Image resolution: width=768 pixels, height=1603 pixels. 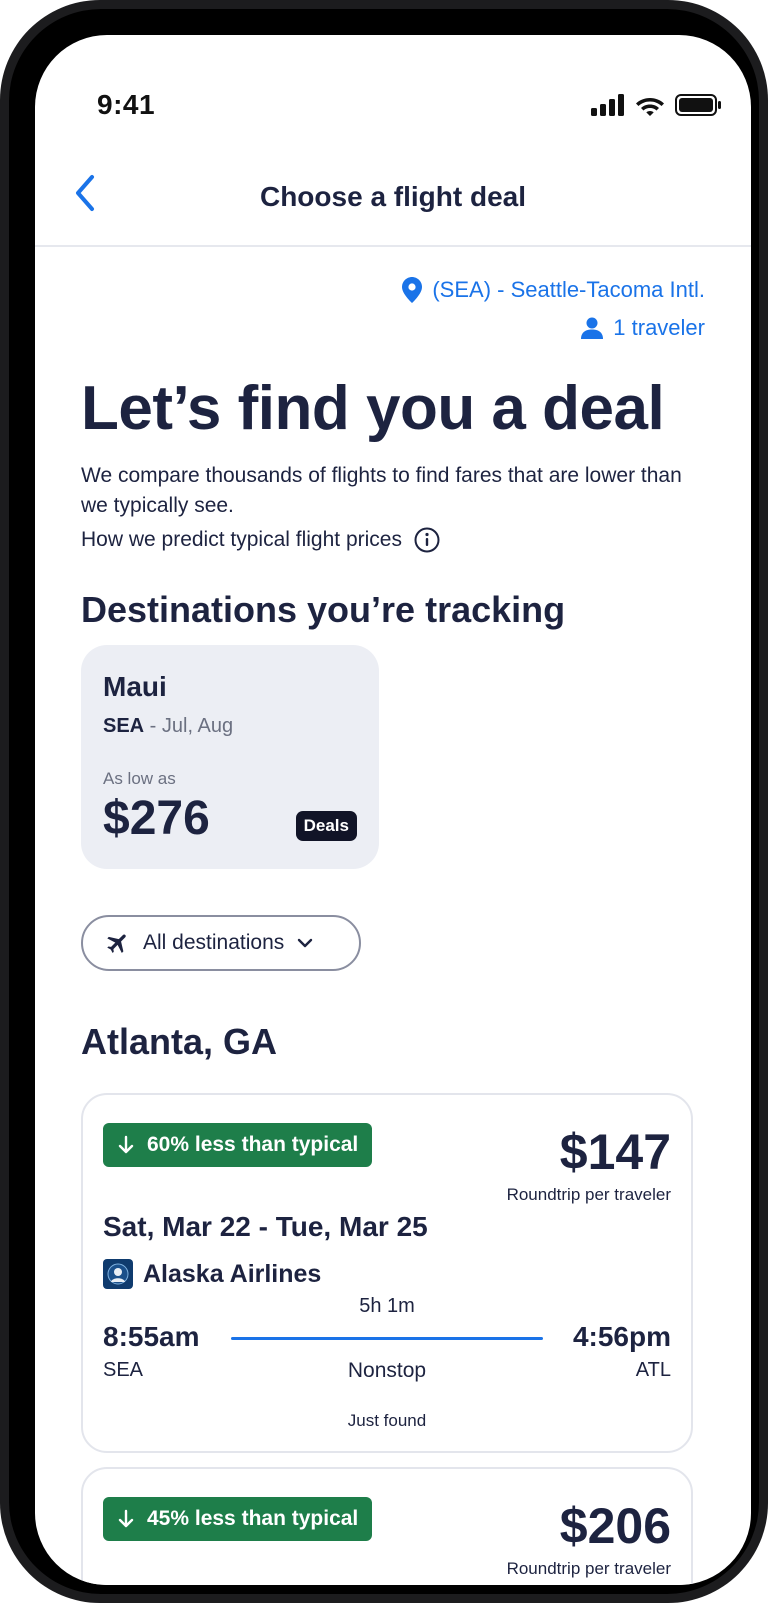 What do you see at coordinates (393, 83) in the screenshot?
I see `status-bar: 9:41` at bounding box center [393, 83].